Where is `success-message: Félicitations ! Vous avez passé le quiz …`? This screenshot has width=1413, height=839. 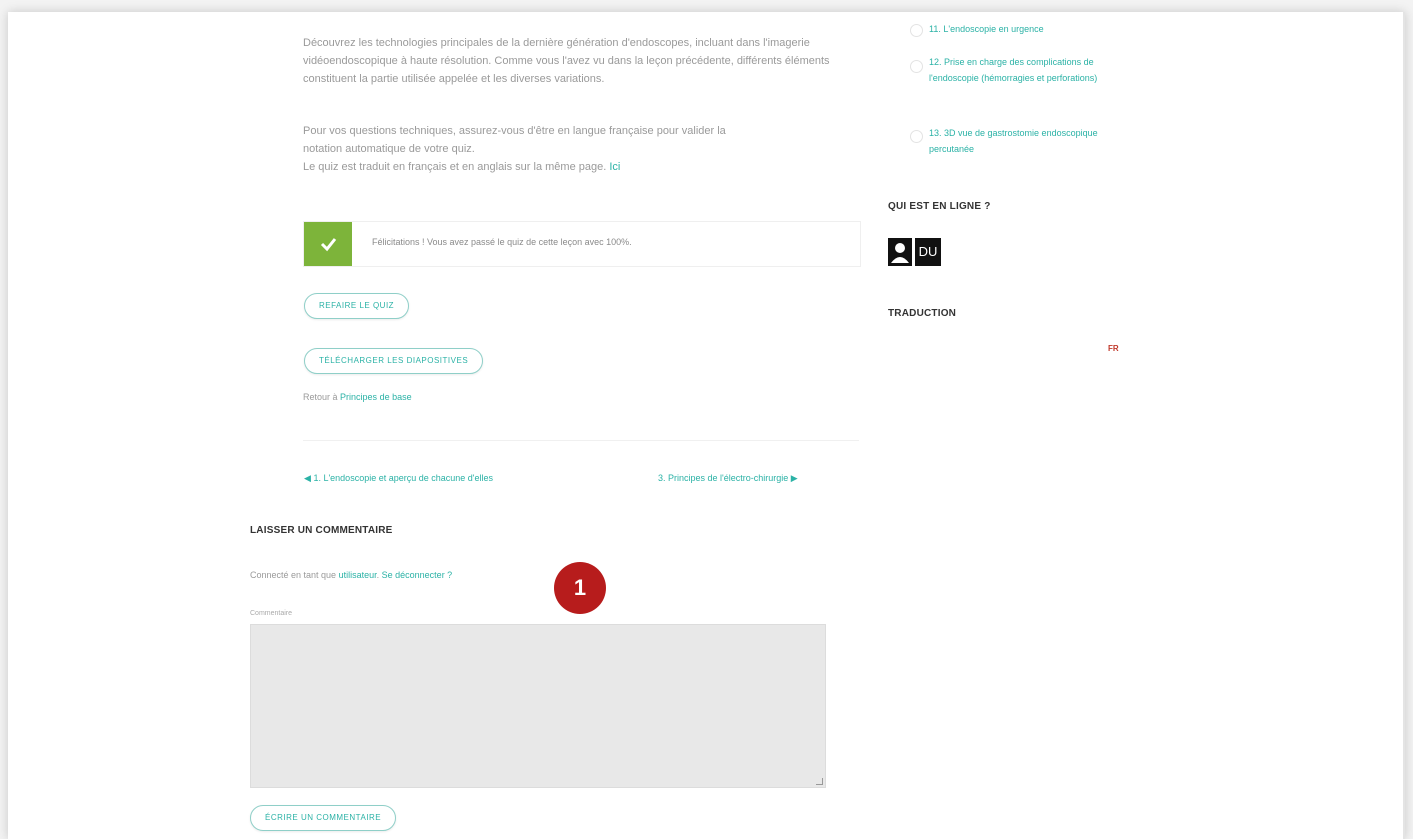 success-message: Félicitations ! Vous avez passé le quiz … is located at coordinates (502, 242).